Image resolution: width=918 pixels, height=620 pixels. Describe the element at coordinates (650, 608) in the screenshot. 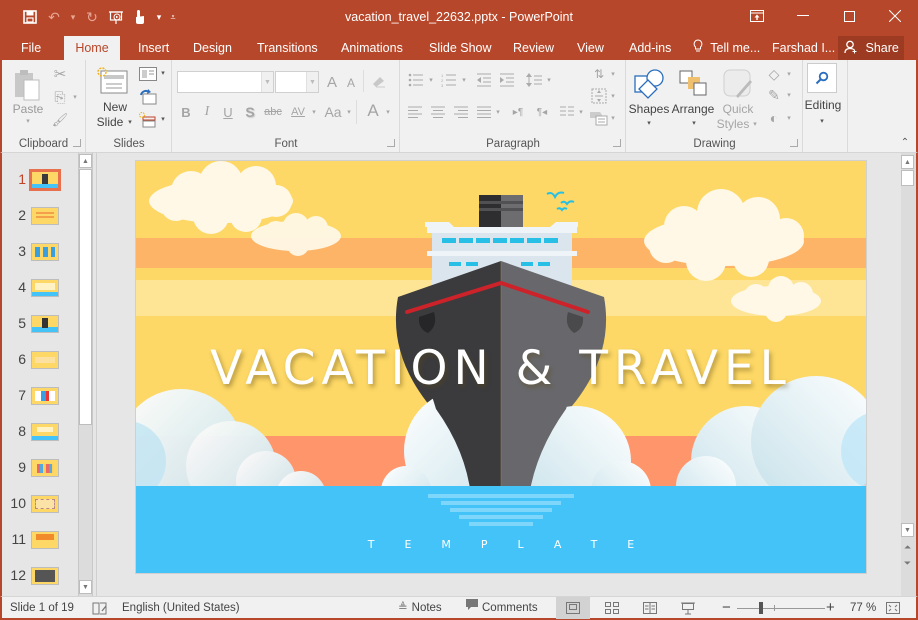

I see `reading-view-button` at that location.